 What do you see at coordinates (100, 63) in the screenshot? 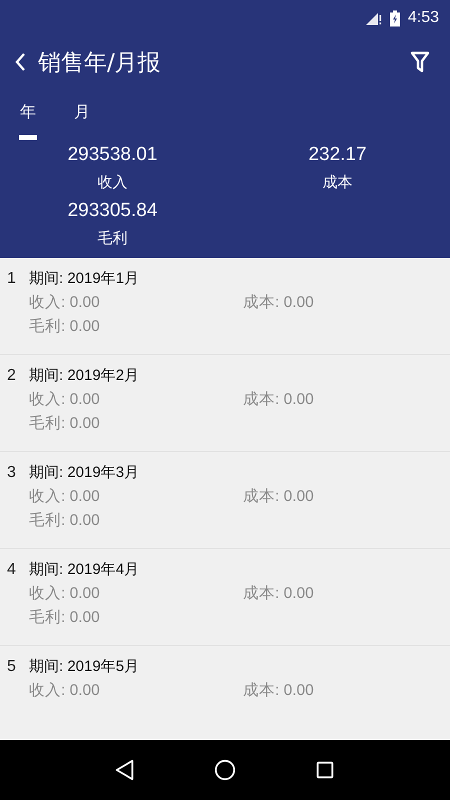
I see `screen-title: 销售年/月报` at bounding box center [100, 63].